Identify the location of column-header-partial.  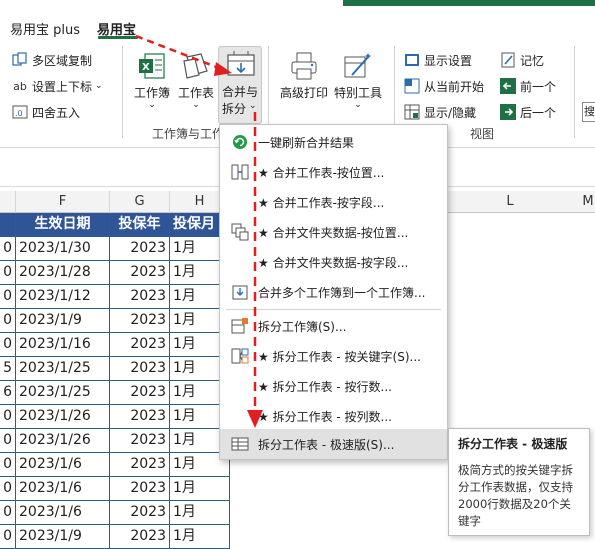
(8, 202).